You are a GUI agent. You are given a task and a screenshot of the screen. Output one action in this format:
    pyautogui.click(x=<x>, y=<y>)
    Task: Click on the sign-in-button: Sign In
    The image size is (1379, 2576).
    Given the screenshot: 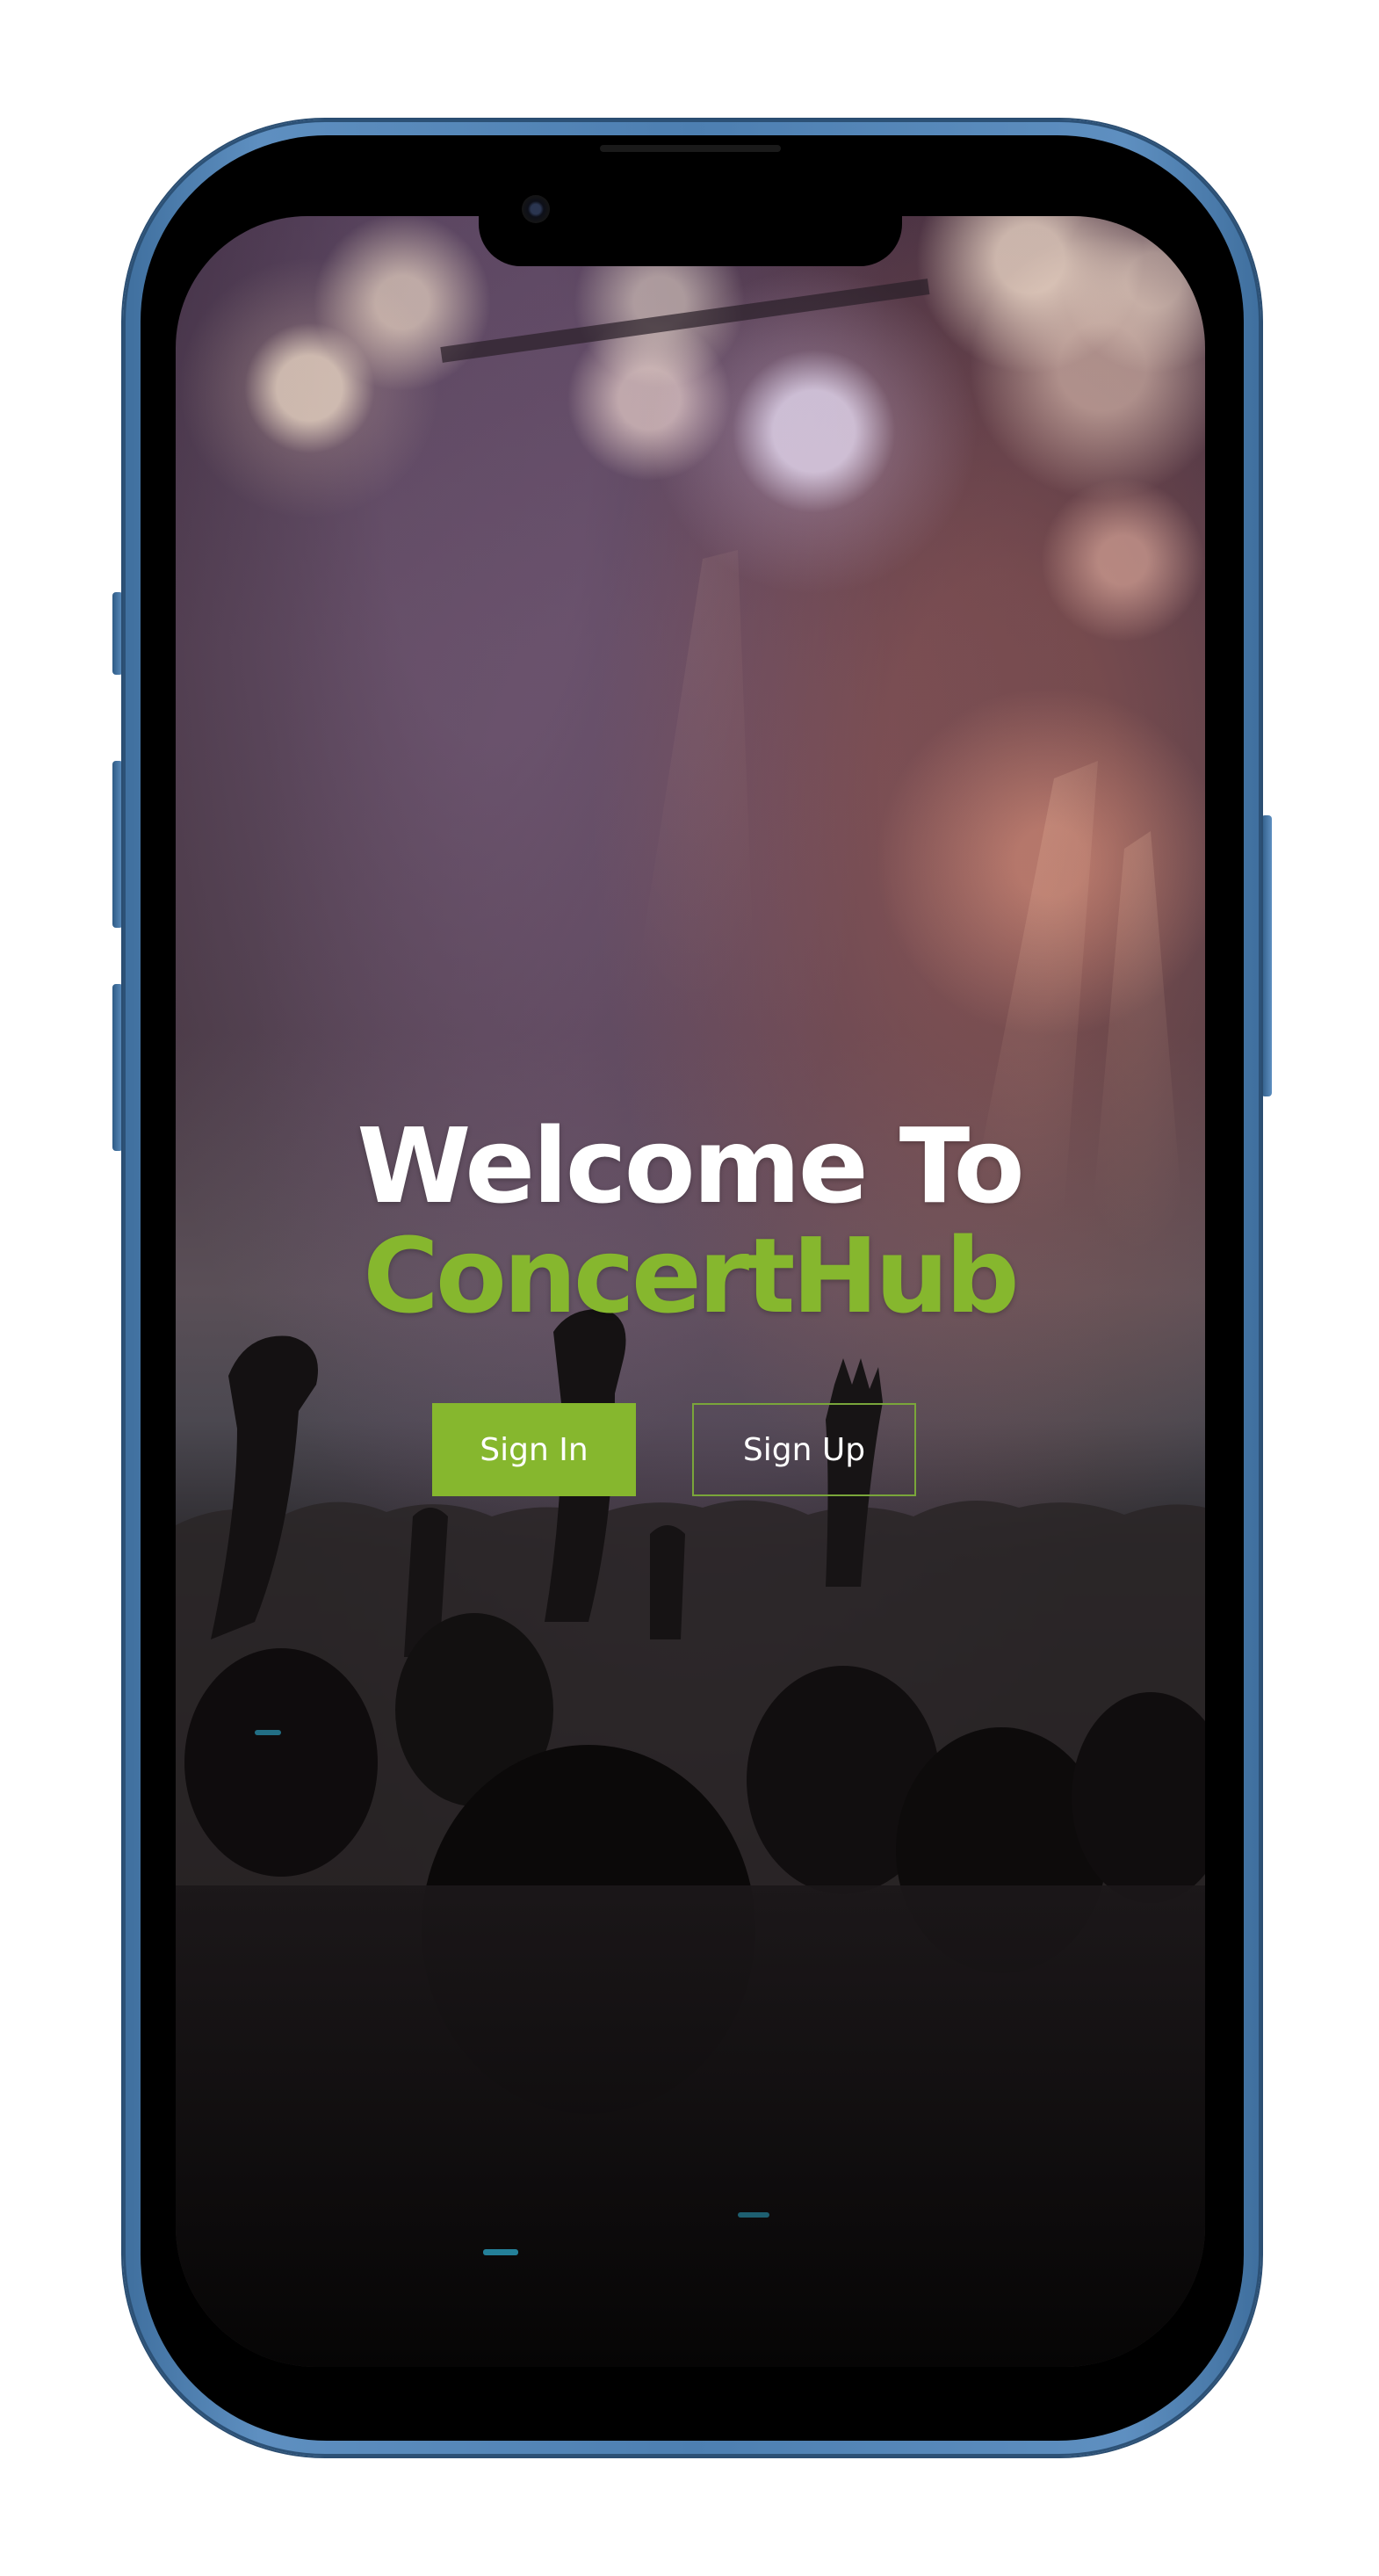 What is the action you would take?
    pyautogui.click(x=534, y=1449)
    